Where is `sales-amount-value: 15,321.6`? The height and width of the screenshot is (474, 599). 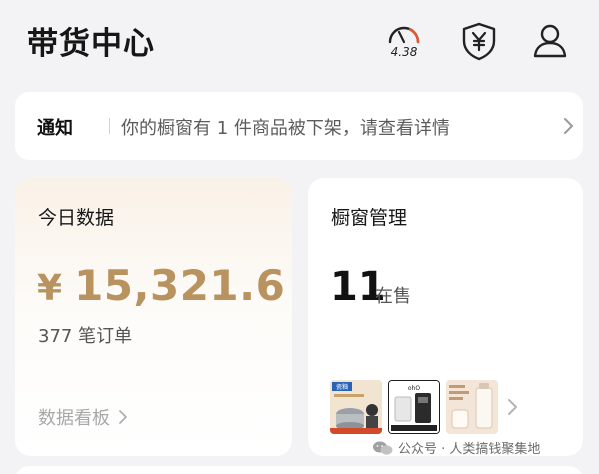
sales-amount-value: 15,321.6 is located at coordinates (180, 285).